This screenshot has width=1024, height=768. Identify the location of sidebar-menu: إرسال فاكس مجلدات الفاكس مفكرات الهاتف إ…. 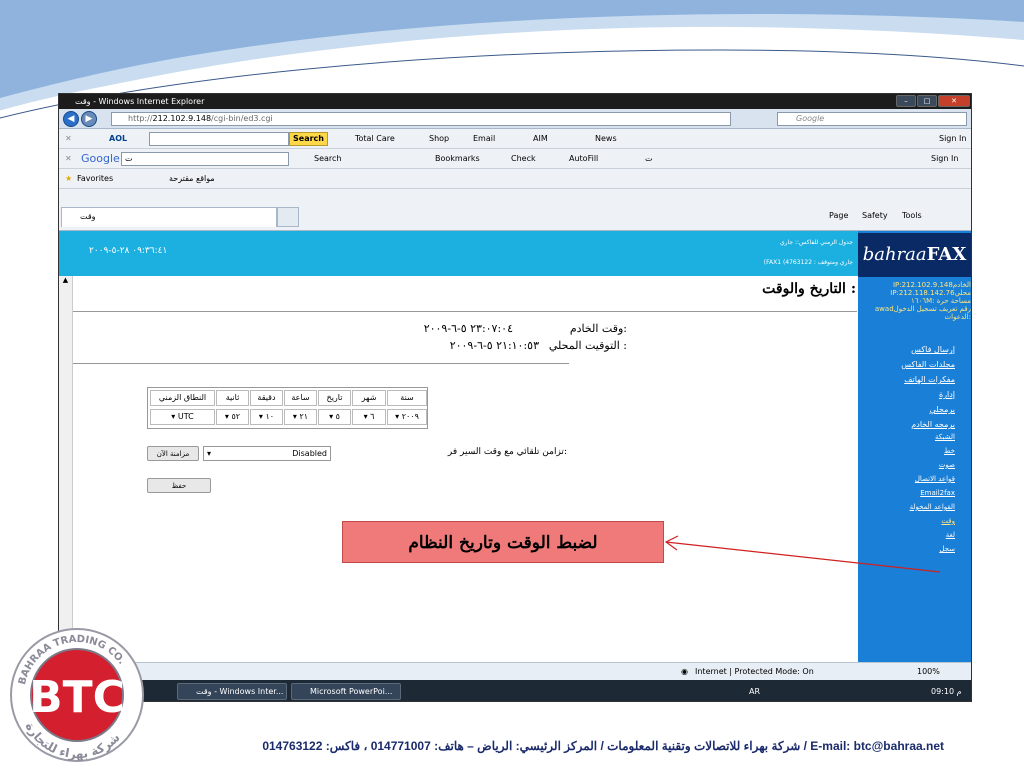
(907, 449).